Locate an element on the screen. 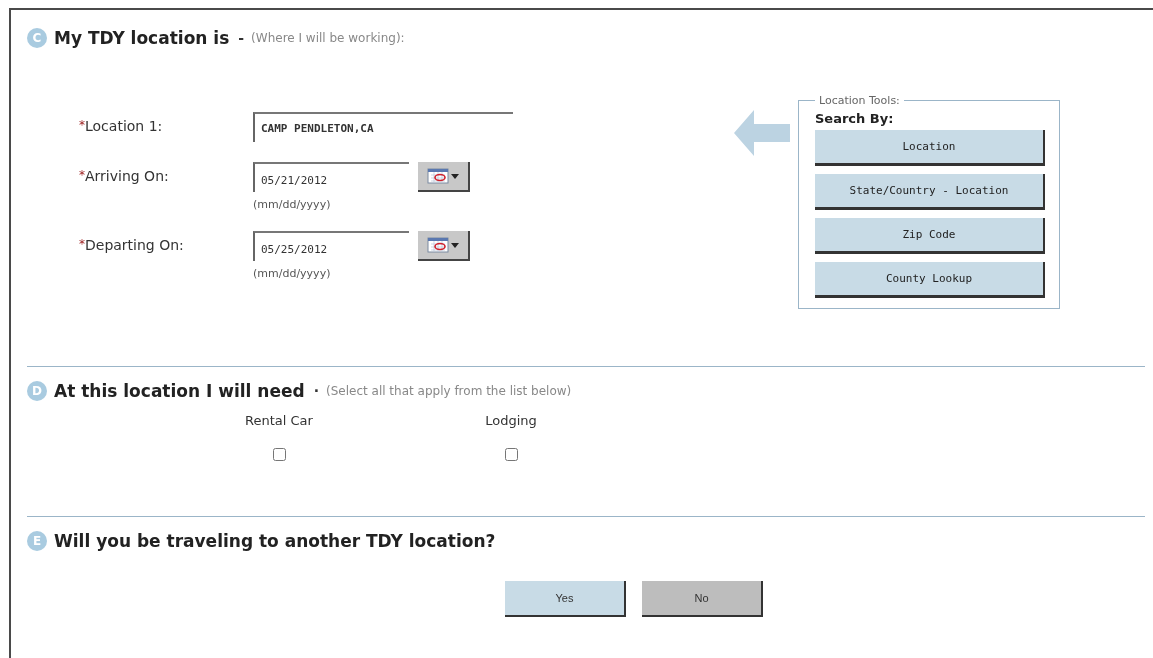 The width and height of the screenshot is (1153, 658). search-button: Zip Code is located at coordinates (930, 236).